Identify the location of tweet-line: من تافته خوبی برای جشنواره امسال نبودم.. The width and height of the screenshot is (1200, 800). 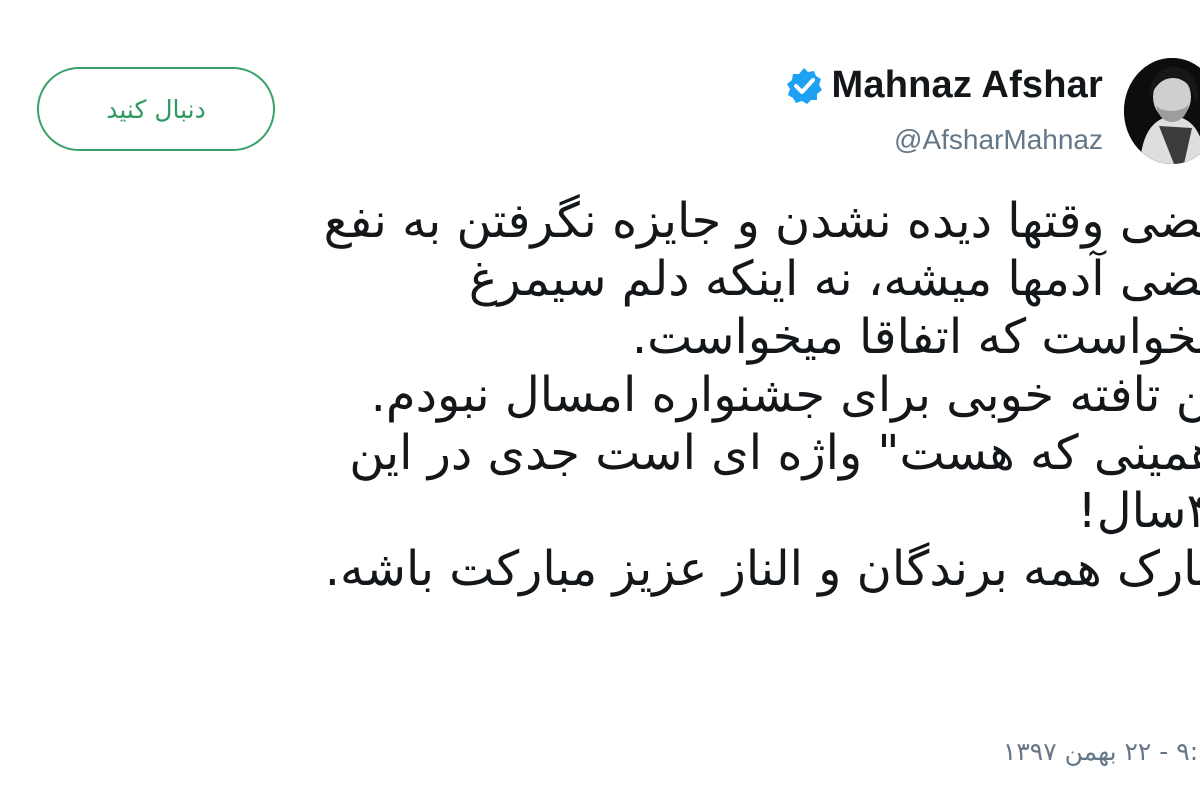
(785, 395).